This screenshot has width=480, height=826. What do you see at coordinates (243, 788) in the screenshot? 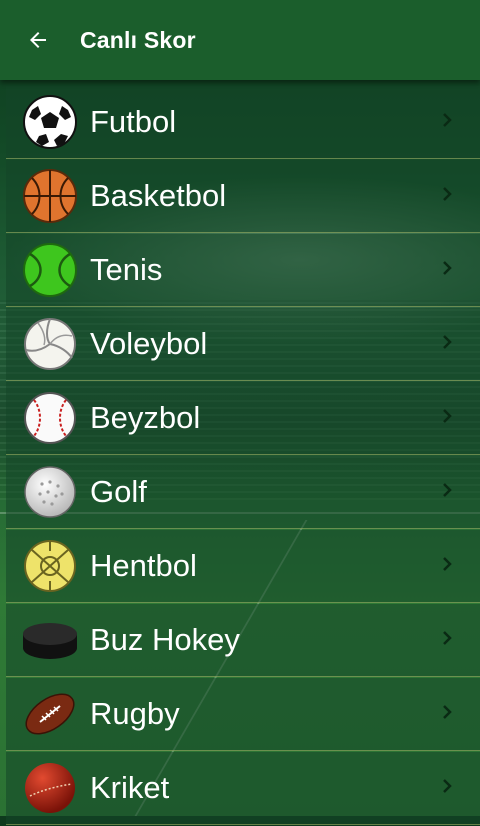
I see `sport-item-kriket: Kriket` at bounding box center [243, 788].